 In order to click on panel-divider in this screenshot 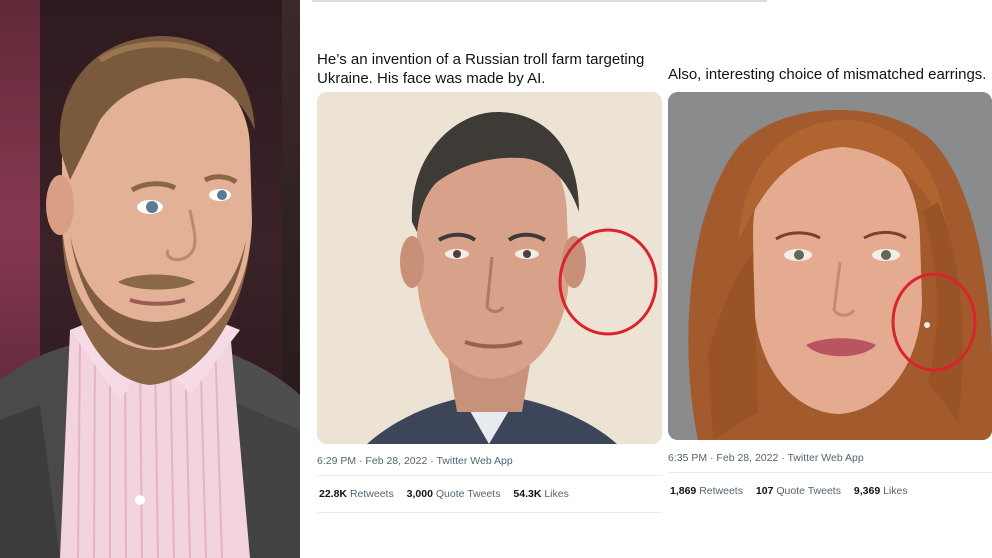, I will do `click(302, 279)`.